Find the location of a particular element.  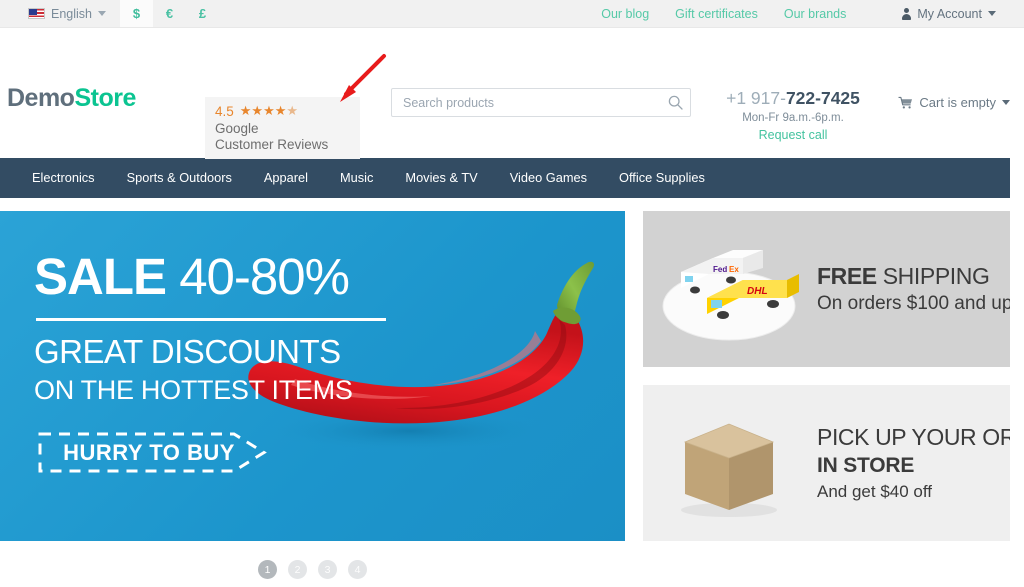

cardboard-box-illustration is located at coordinates (731, 463).